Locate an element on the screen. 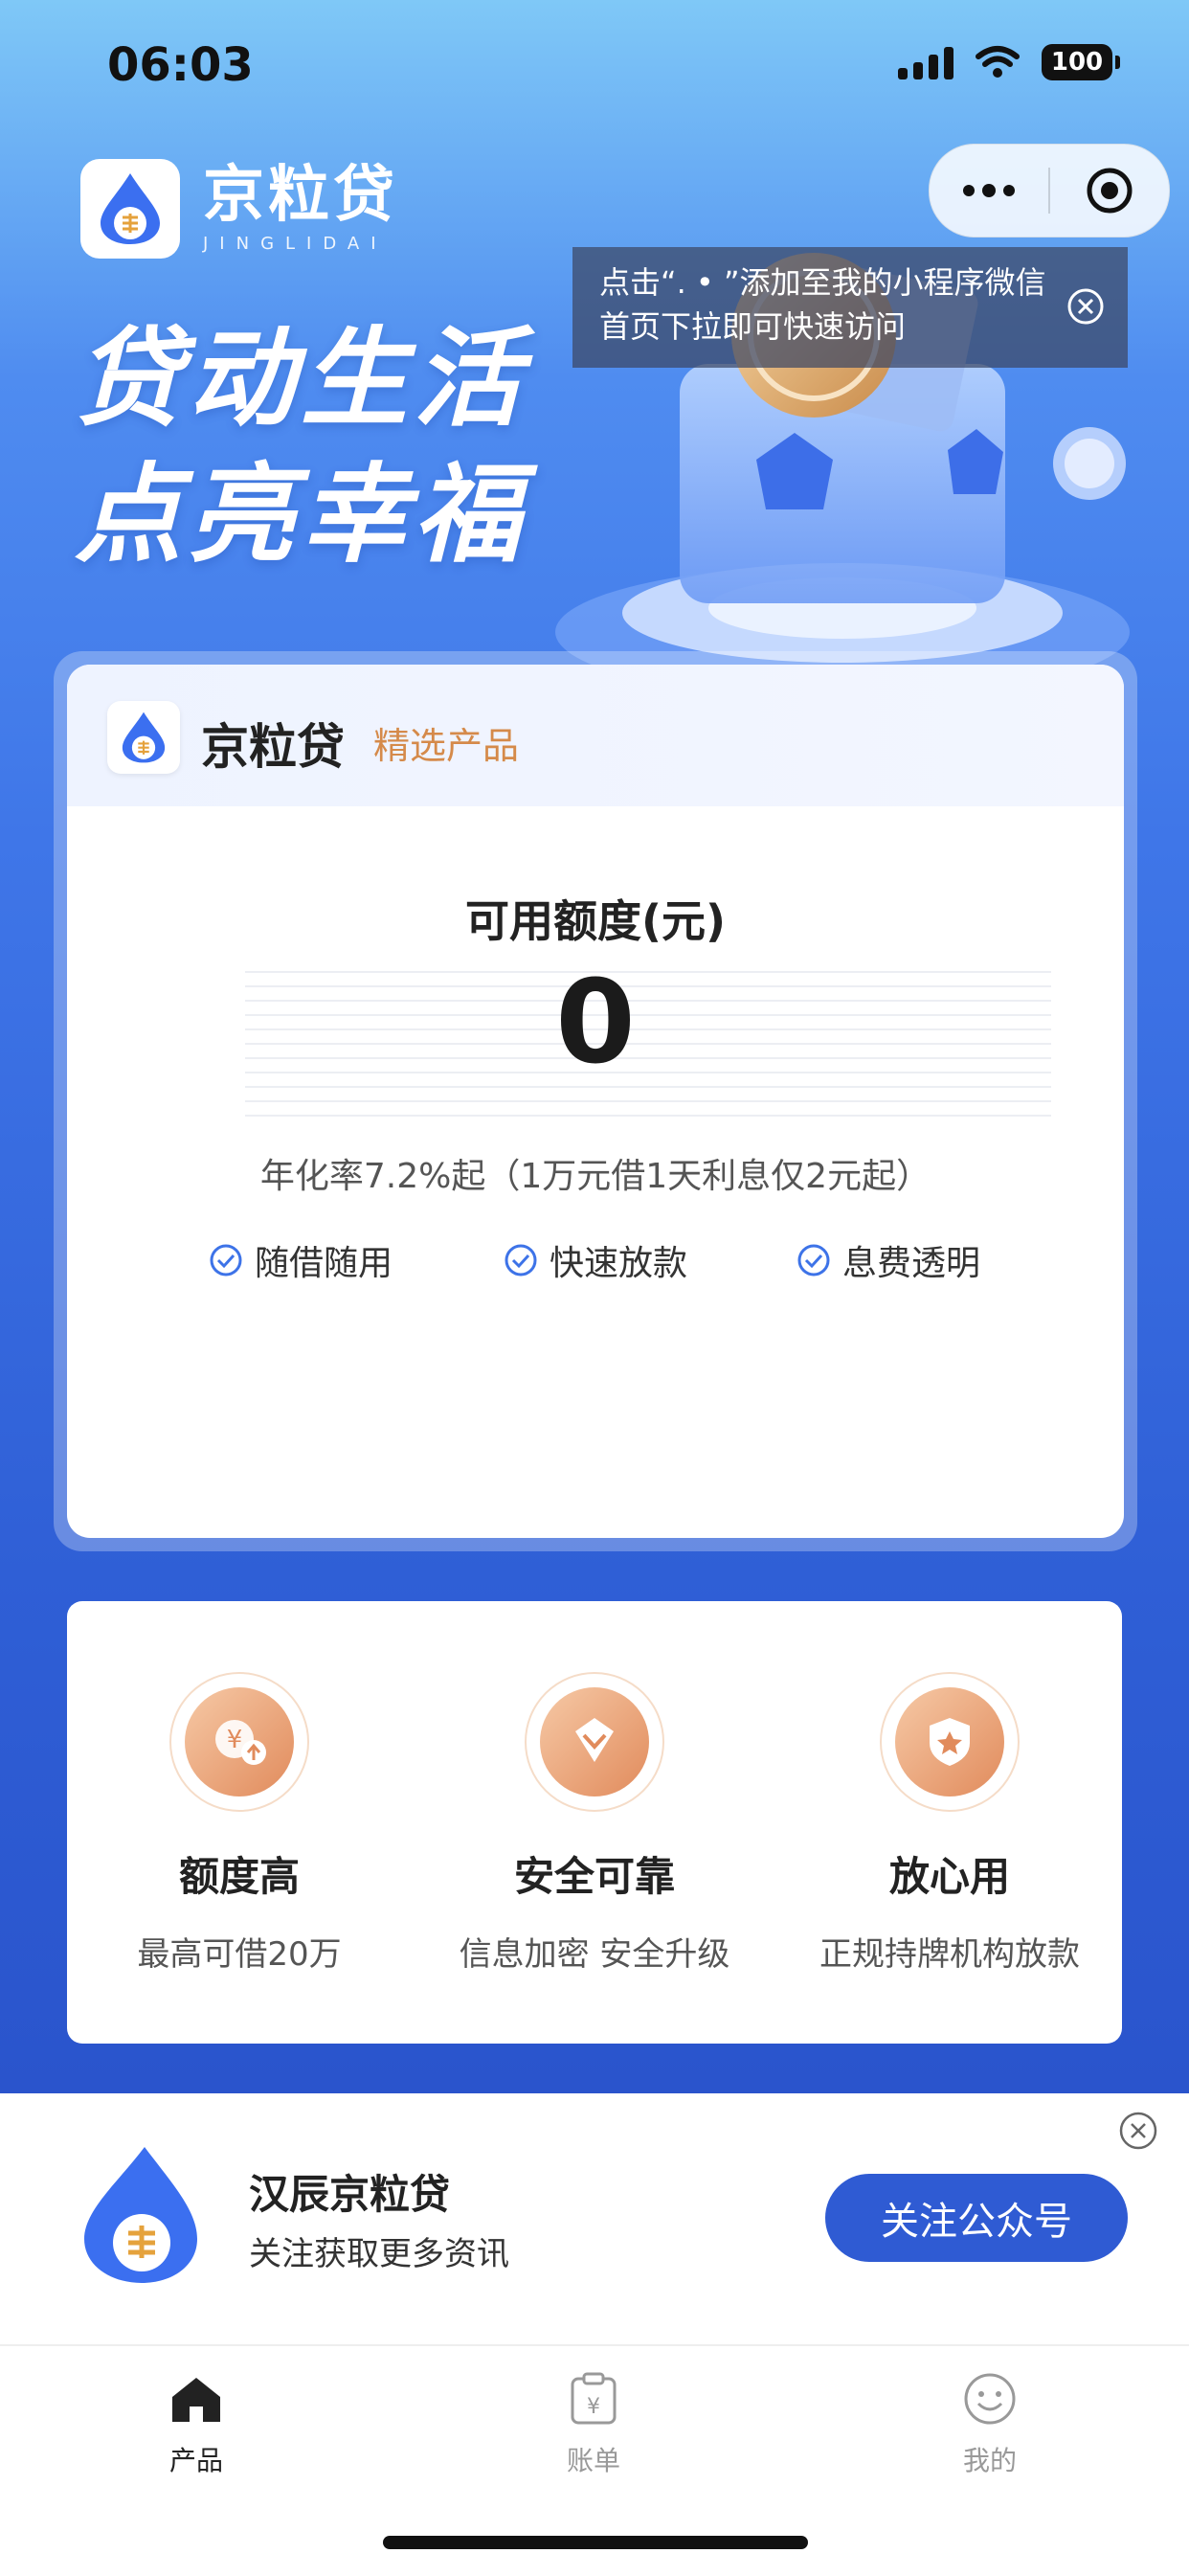 The image size is (1189, 2576). wifi-icon is located at coordinates (998, 62).